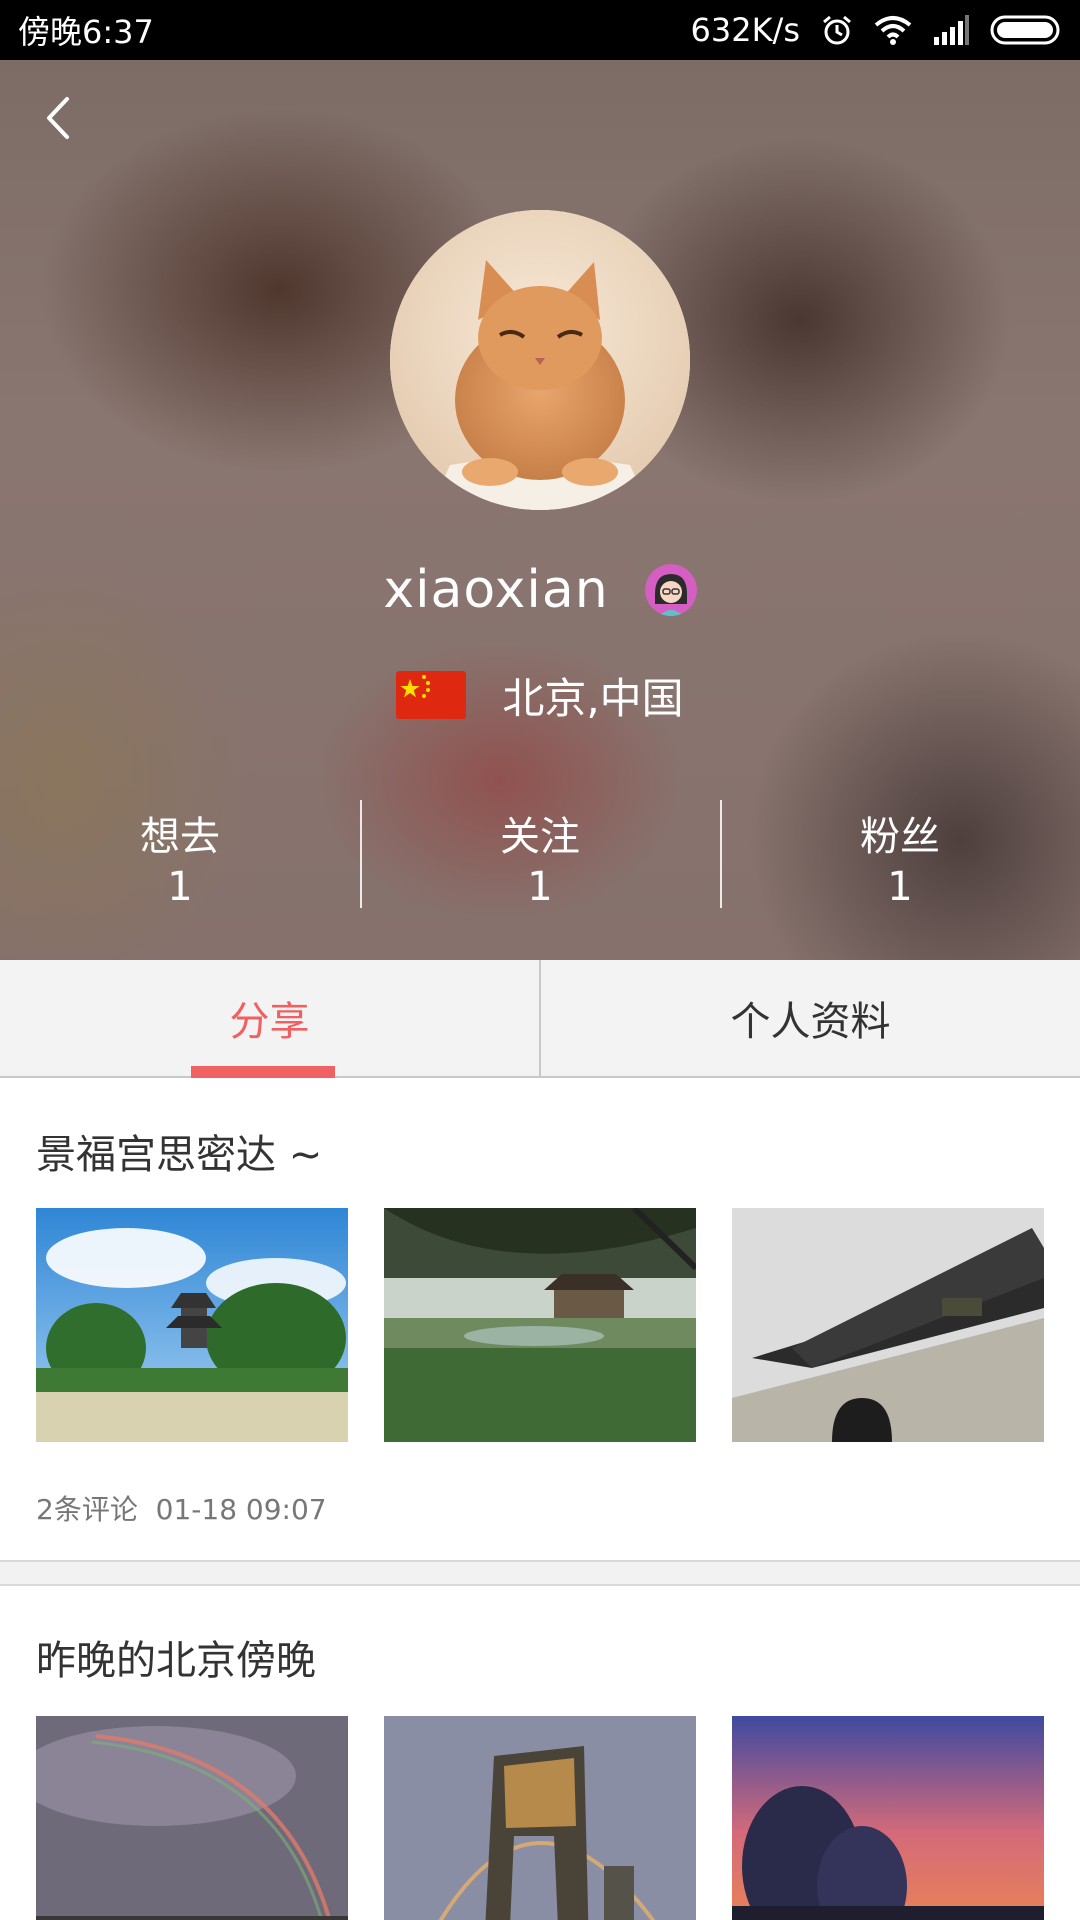 The image size is (1080, 1920). I want to click on post-title: 景福宫思密达 ~, so click(179, 1155).